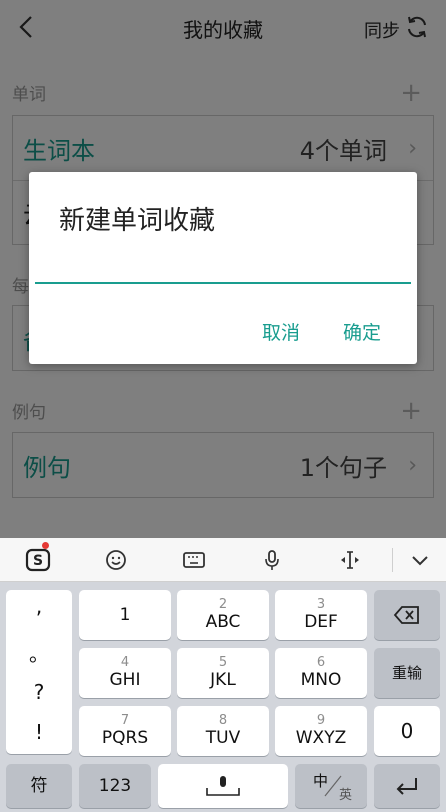  Describe the element at coordinates (392, 560) in the screenshot. I see `toolbar-divider` at that location.